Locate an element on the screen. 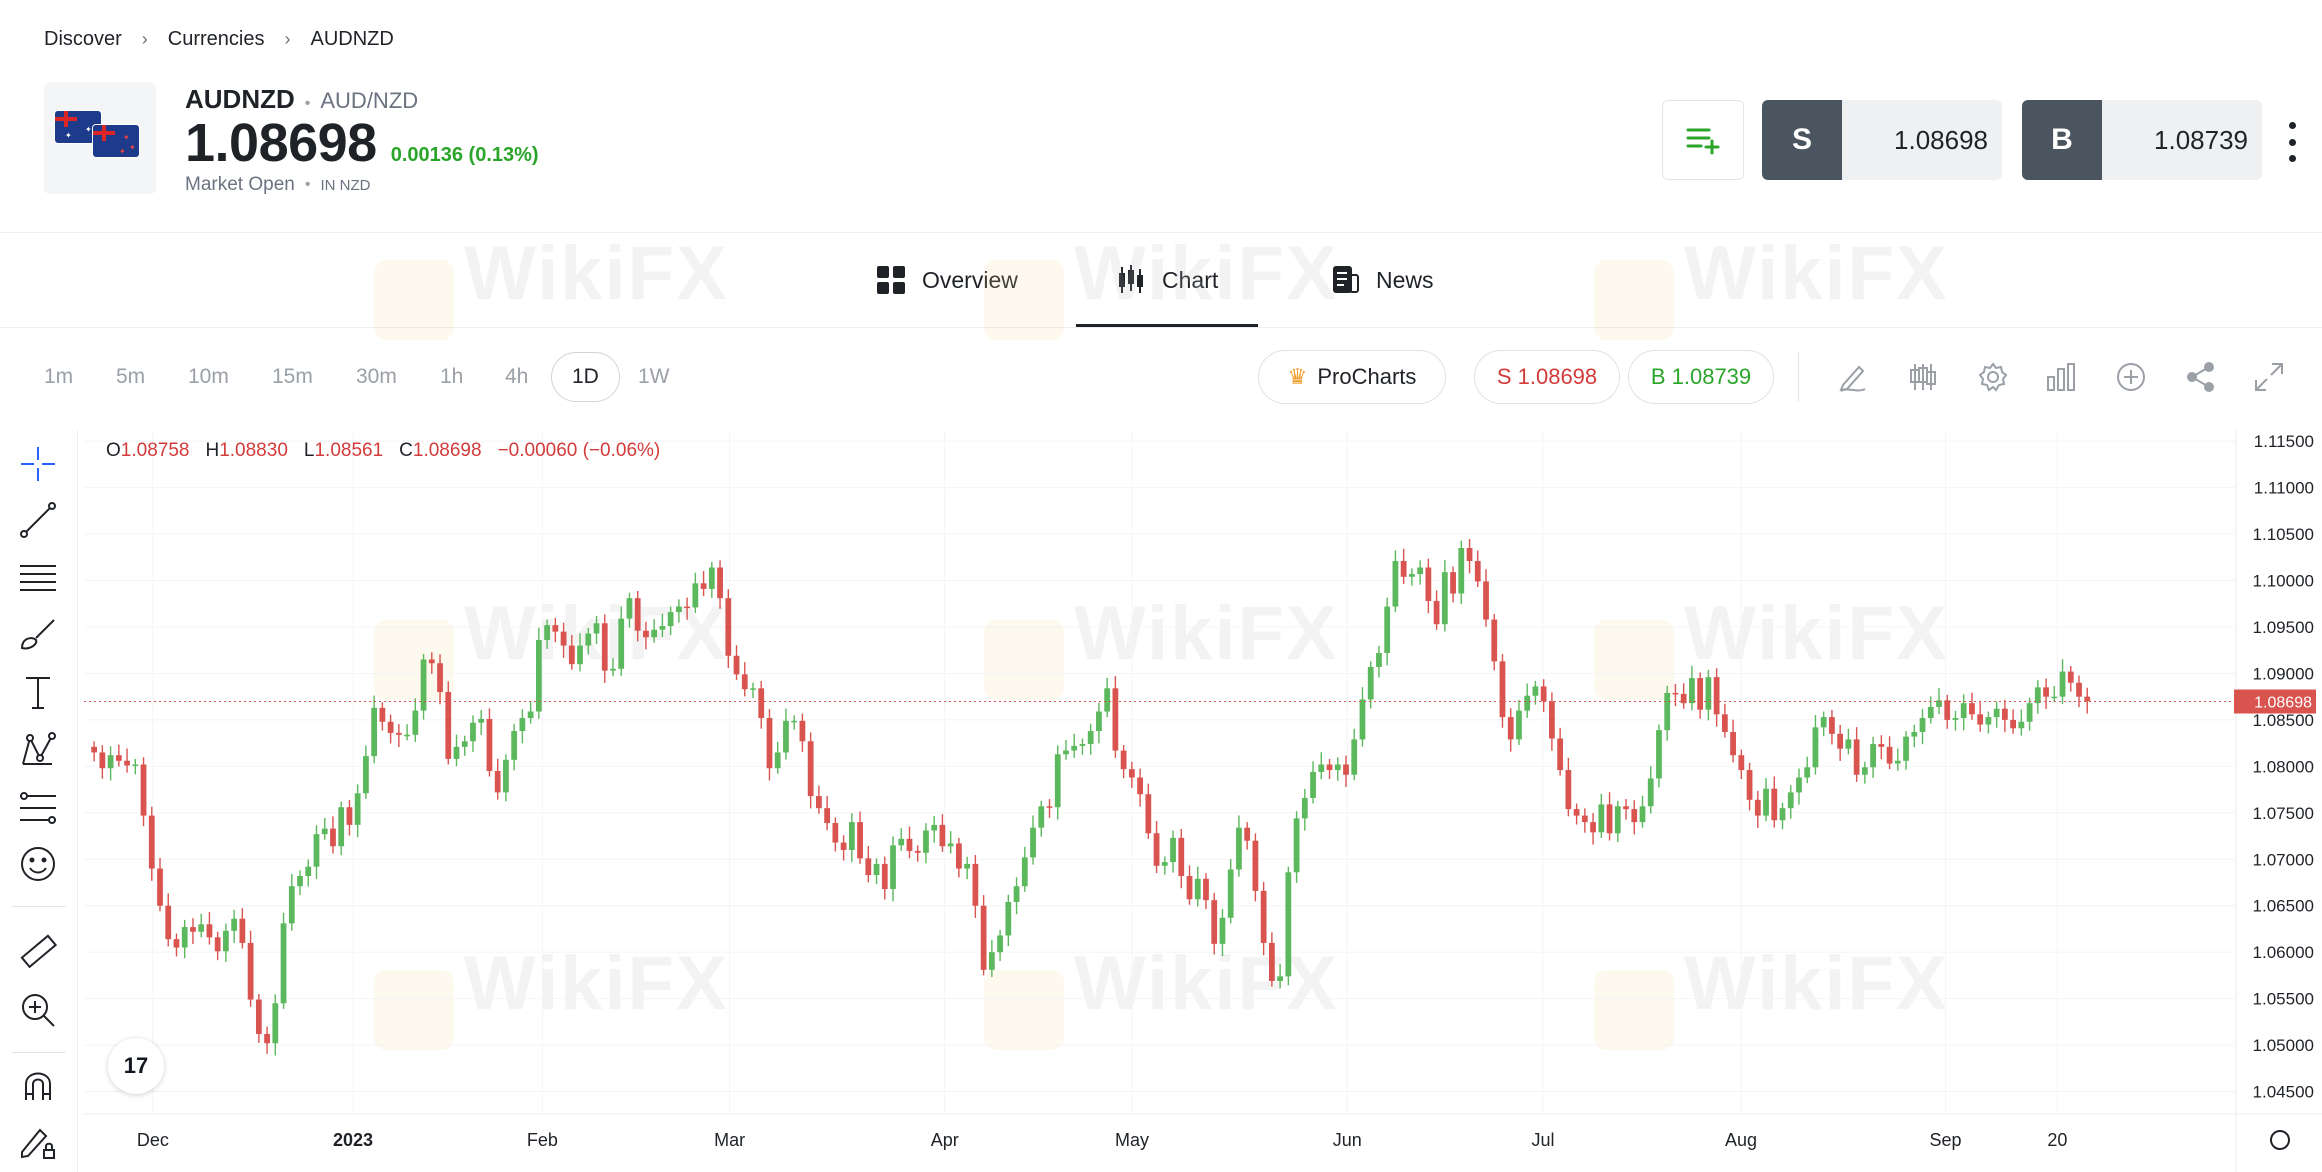 Image resolution: width=2322 pixels, height=1172 pixels. watchlist-add-icon is located at coordinates (1703, 141).